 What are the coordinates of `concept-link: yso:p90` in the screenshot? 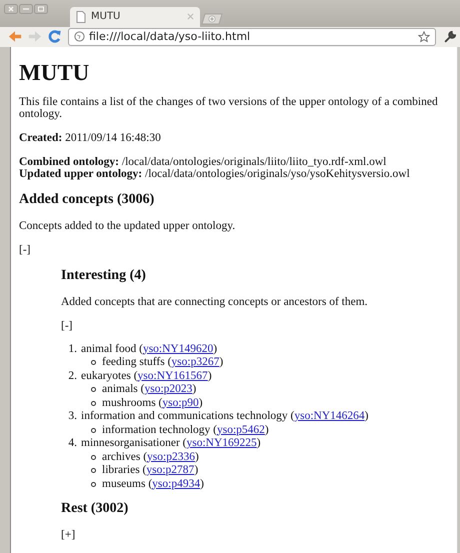 It's located at (180, 402).